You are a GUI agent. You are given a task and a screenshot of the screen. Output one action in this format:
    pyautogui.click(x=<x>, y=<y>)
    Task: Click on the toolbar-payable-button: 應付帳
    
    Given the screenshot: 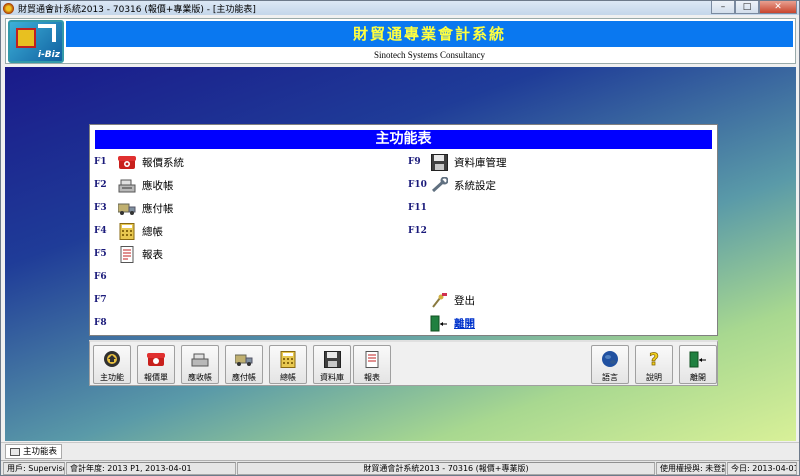 What is the action you would take?
    pyautogui.click(x=244, y=364)
    